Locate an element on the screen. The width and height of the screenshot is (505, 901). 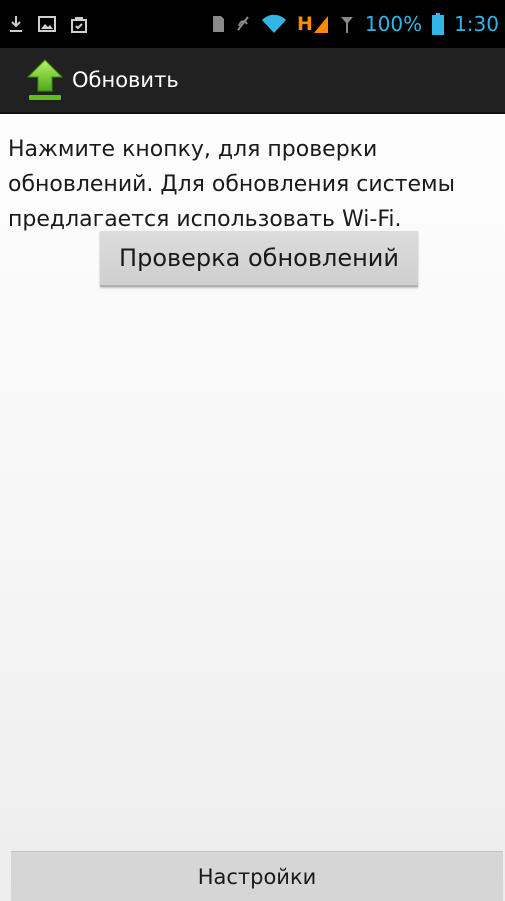
system-icons: H 100% 1:30 is located at coordinates (355, 24).